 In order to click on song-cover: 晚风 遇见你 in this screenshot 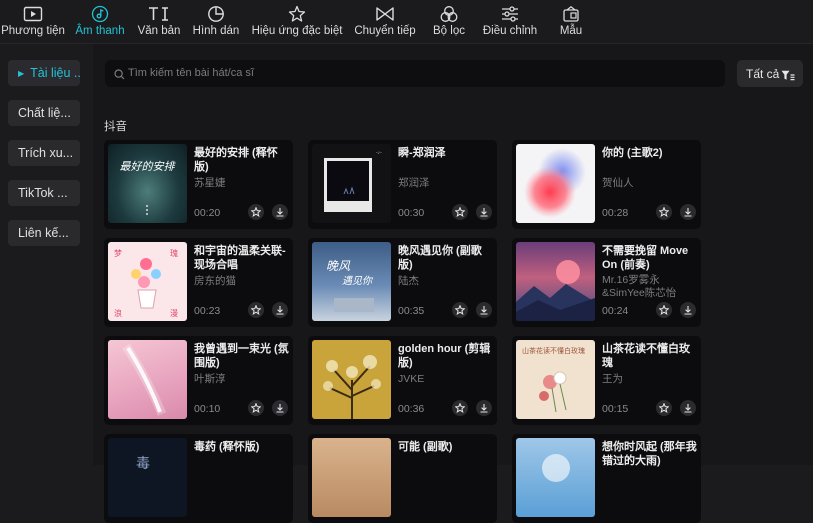, I will do `click(351, 281)`.